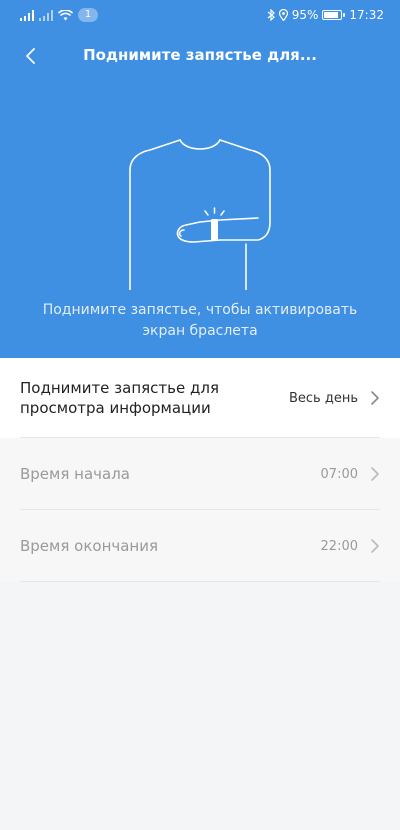 This screenshot has height=830, width=400. What do you see at coordinates (89, 546) in the screenshot?
I see `row-label: Время окончания` at bounding box center [89, 546].